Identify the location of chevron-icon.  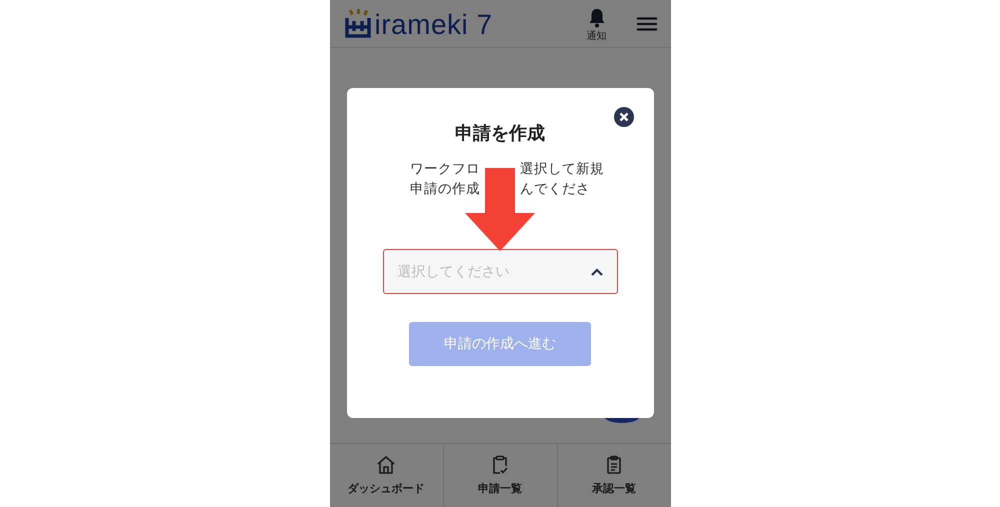
(596, 272).